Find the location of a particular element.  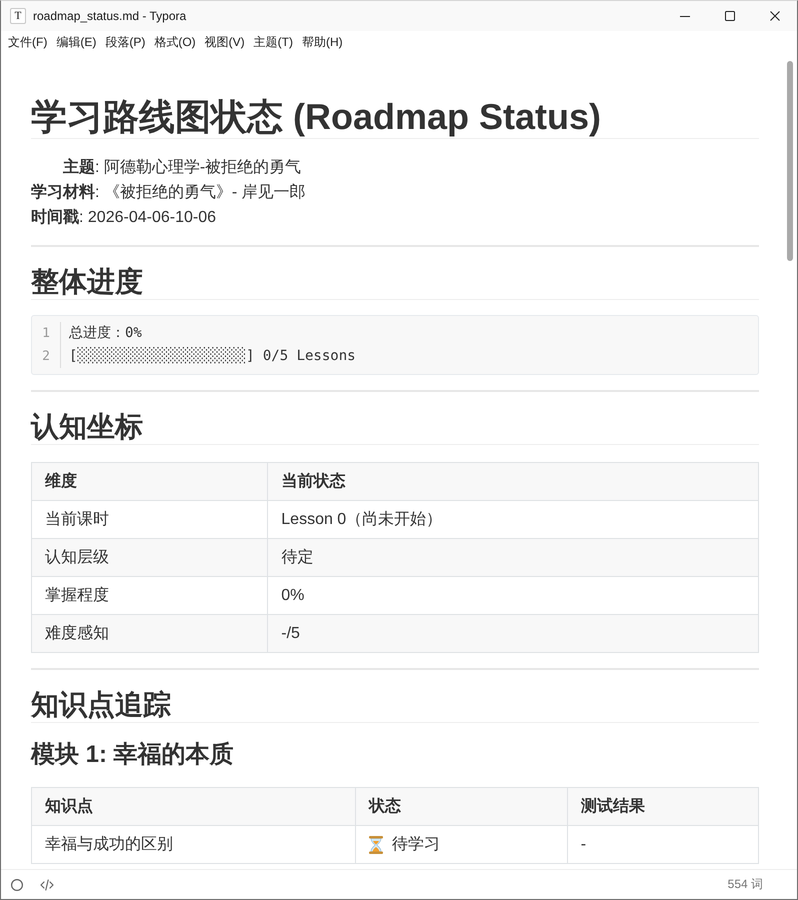

circle-icon is located at coordinates (17, 884).